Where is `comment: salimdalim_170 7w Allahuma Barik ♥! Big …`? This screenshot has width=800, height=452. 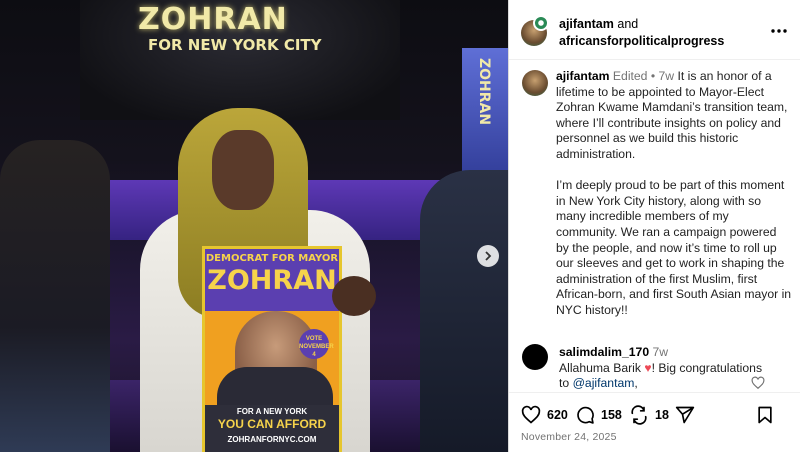 comment: salimdalim_170 7w Allahuma Barik ♥! Big … is located at coordinates (664, 367).